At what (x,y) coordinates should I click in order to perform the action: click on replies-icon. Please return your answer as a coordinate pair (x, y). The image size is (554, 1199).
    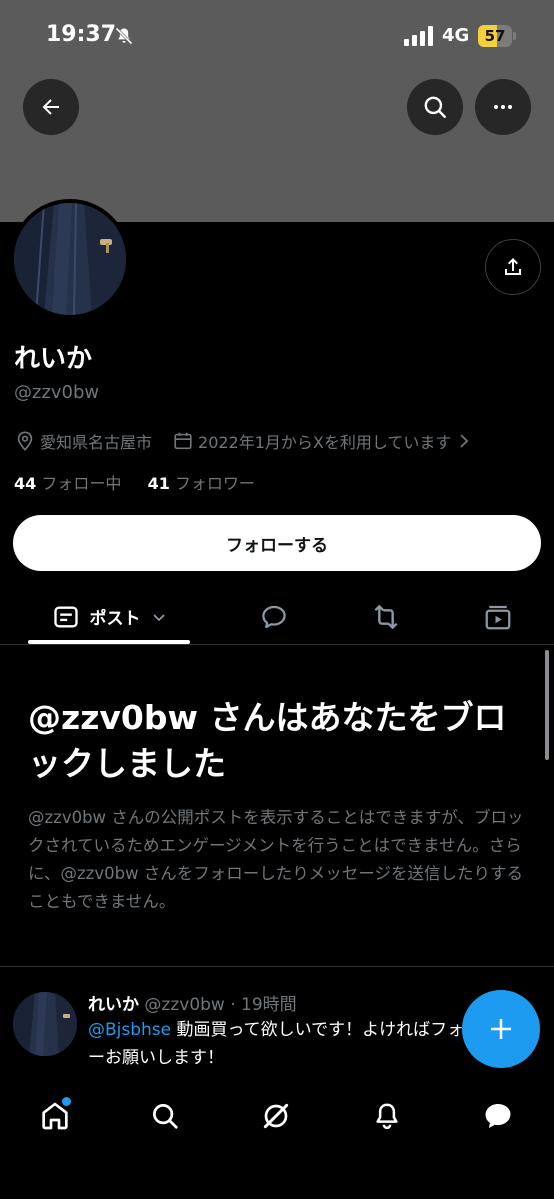
    Looking at the image, I should click on (274, 616).